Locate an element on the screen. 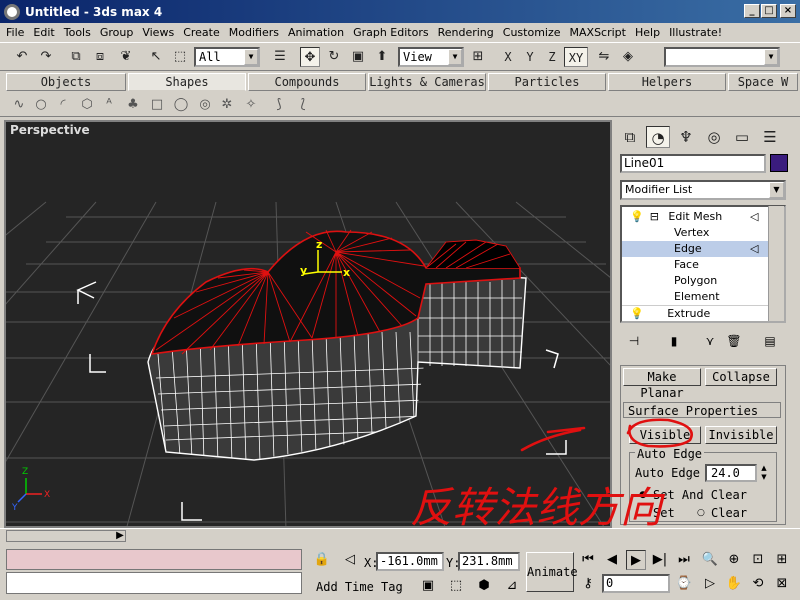 The width and height of the screenshot is (800, 600). x-coord-field: -161.0mm is located at coordinates (410, 561).